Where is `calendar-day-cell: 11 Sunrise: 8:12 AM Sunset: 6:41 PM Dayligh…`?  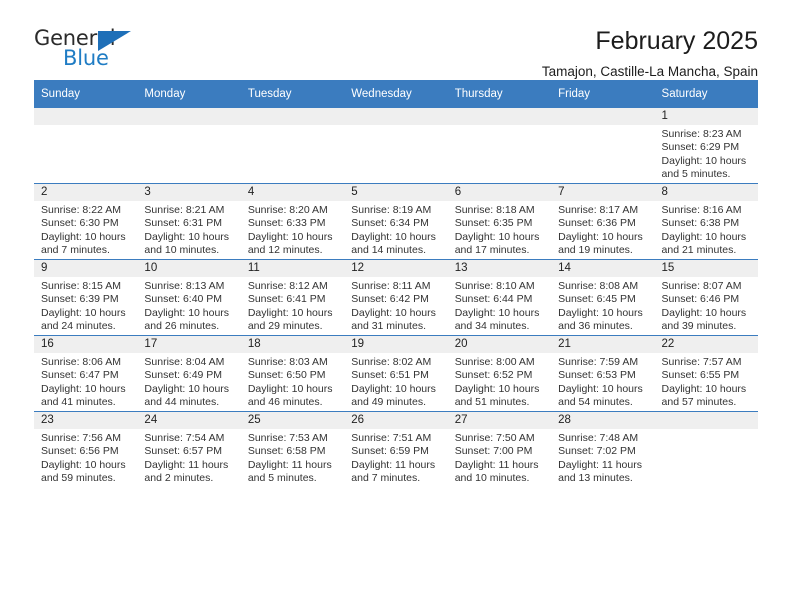
calendar-day-cell: 11 Sunrise: 8:12 AM Sunset: 6:41 PM Dayligh… is located at coordinates (292, 297).